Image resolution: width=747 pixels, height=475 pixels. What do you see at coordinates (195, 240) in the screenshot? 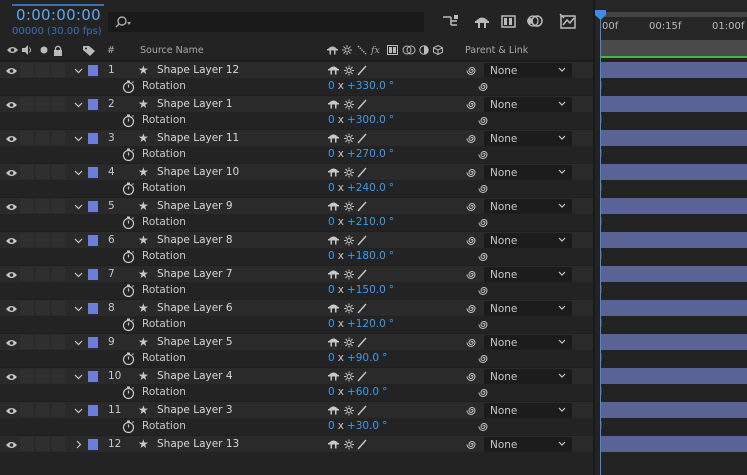
I see `layer-name: Shape Layer 8` at bounding box center [195, 240].